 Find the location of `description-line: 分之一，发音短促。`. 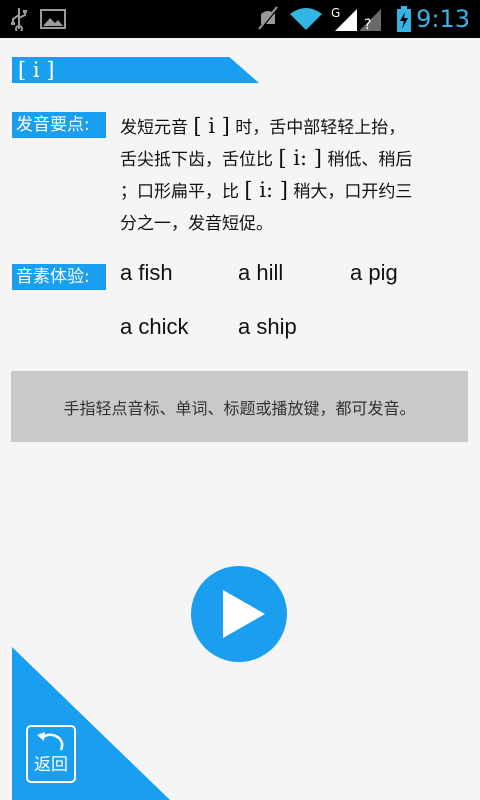

description-line: 分之一，发音短促。 is located at coordinates (196, 224).